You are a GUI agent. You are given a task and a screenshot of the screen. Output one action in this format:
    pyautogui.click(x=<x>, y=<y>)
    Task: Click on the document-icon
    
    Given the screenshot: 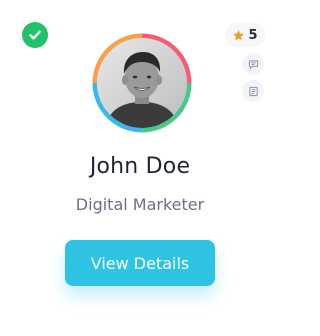 What is the action you would take?
    pyautogui.click(x=253, y=91)
    